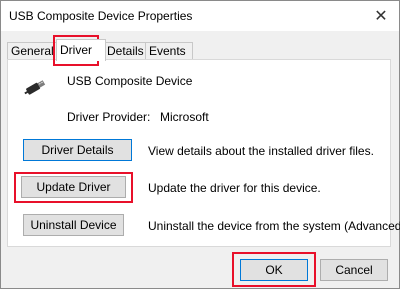 The image size is (400, 289). What do you see at coordinates (200, 16) in the screenshot?
I see `title-bar: USB Composite Device Properties ✕` at bounding box center [200, 16].